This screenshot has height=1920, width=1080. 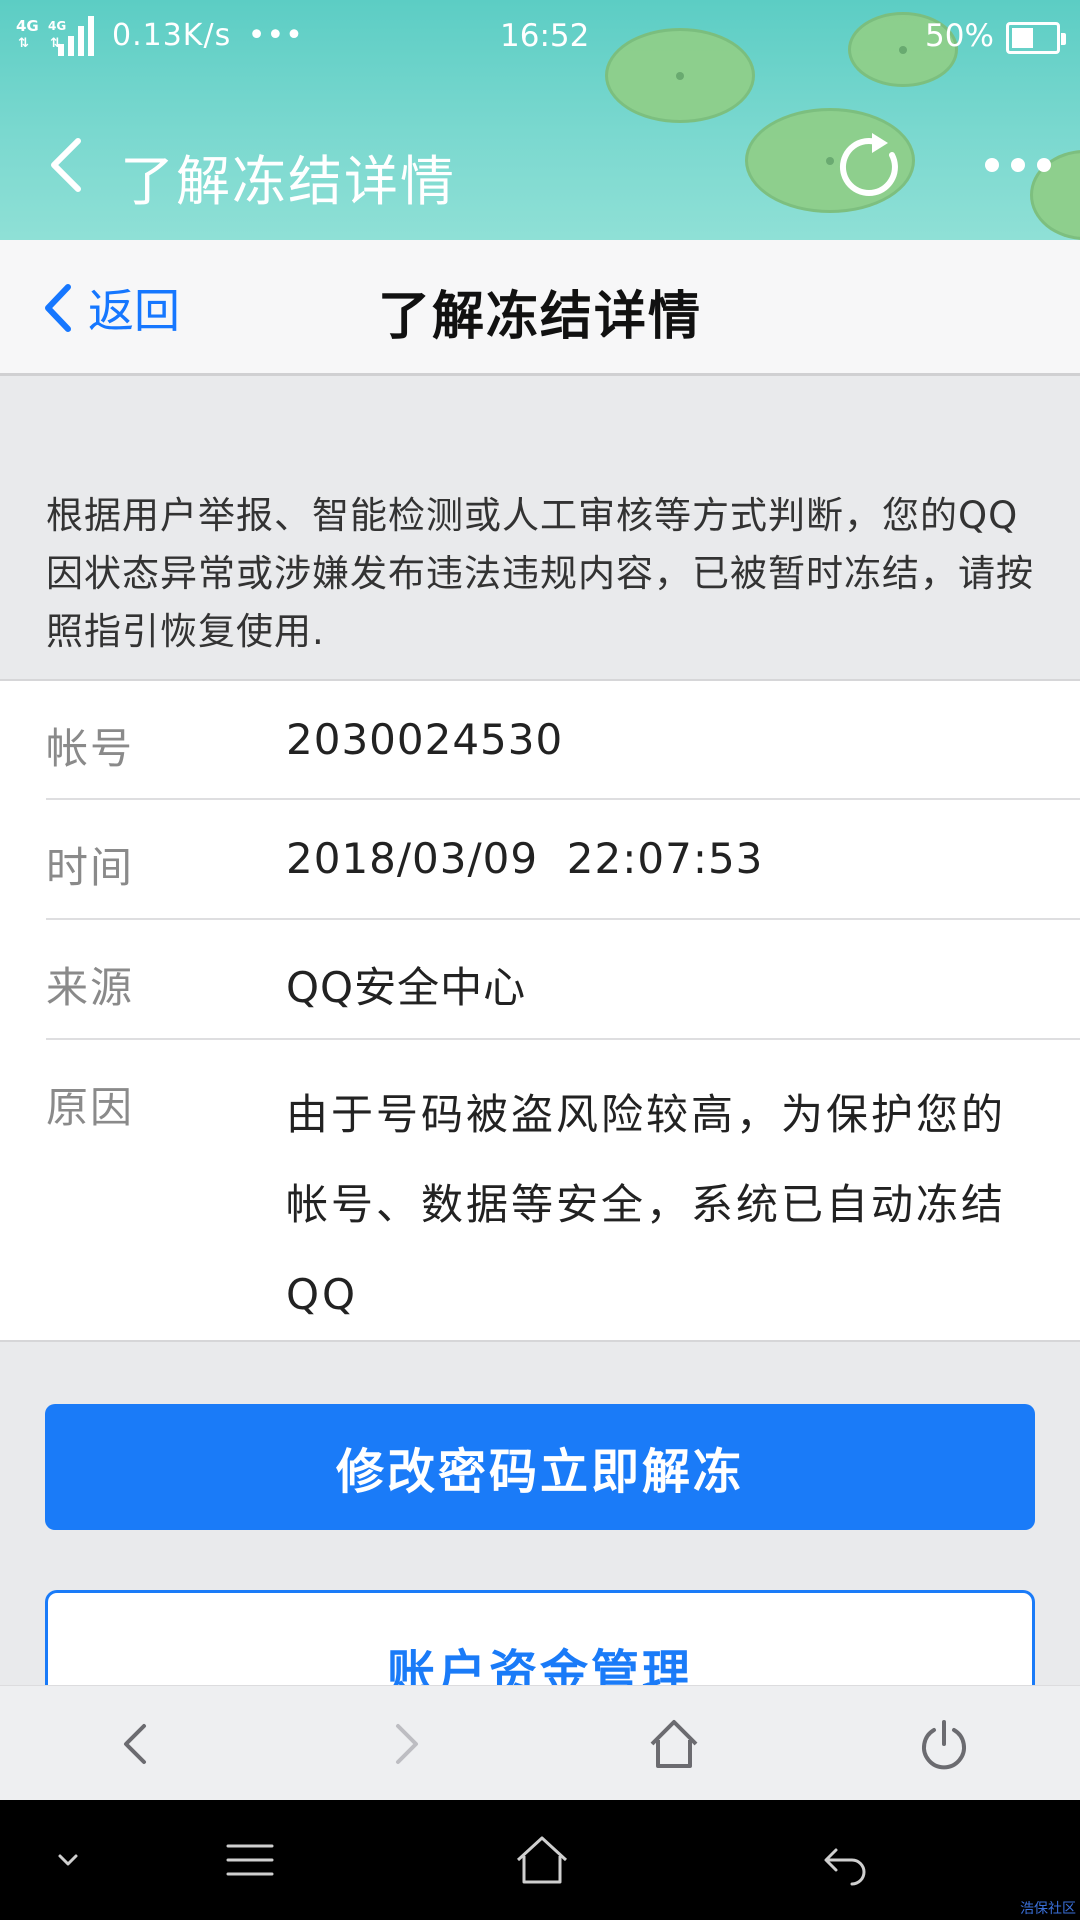 What do you see at coordinates (406, 987) in the screenshot?
I see `source-value: QQ安全中心` at bounding box center [406, 987].